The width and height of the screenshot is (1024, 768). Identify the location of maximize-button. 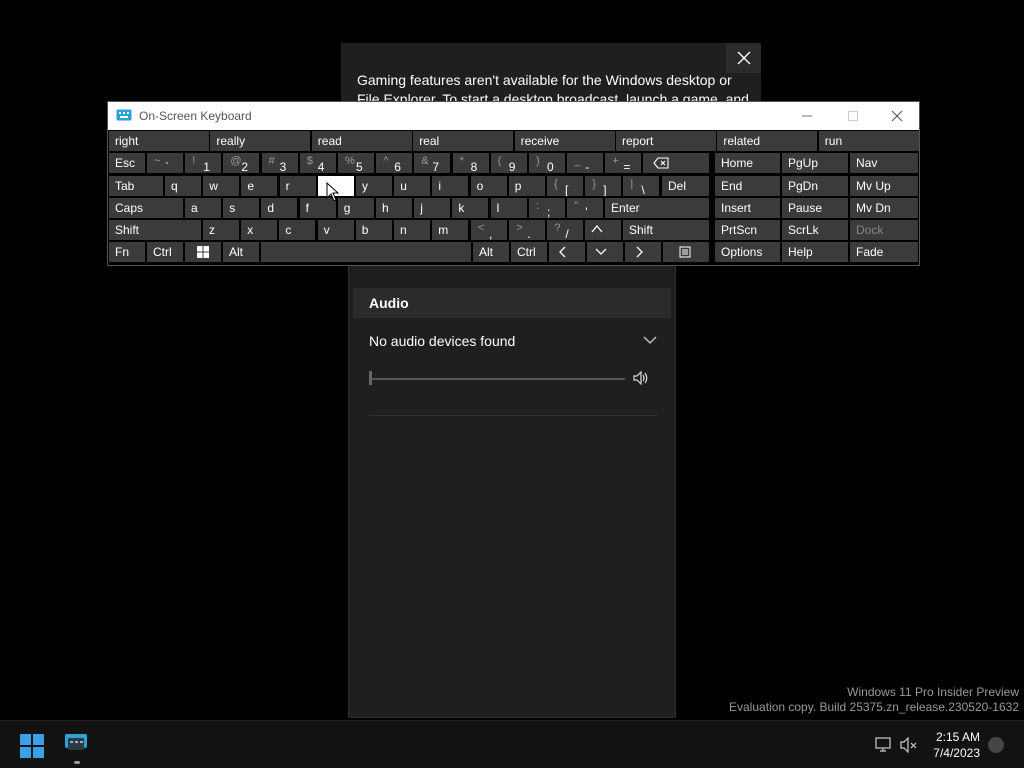
(853, 116).